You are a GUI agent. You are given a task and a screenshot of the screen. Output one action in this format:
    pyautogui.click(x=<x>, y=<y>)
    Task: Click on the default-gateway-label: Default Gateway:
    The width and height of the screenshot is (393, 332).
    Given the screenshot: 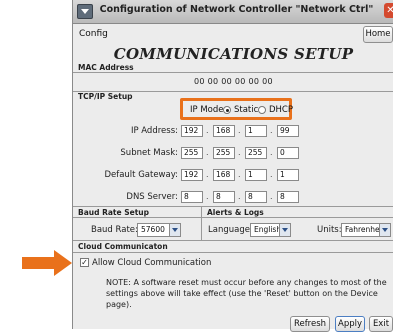 What is the action you would take?
    pyautogui.click(x=141, y=175)
    